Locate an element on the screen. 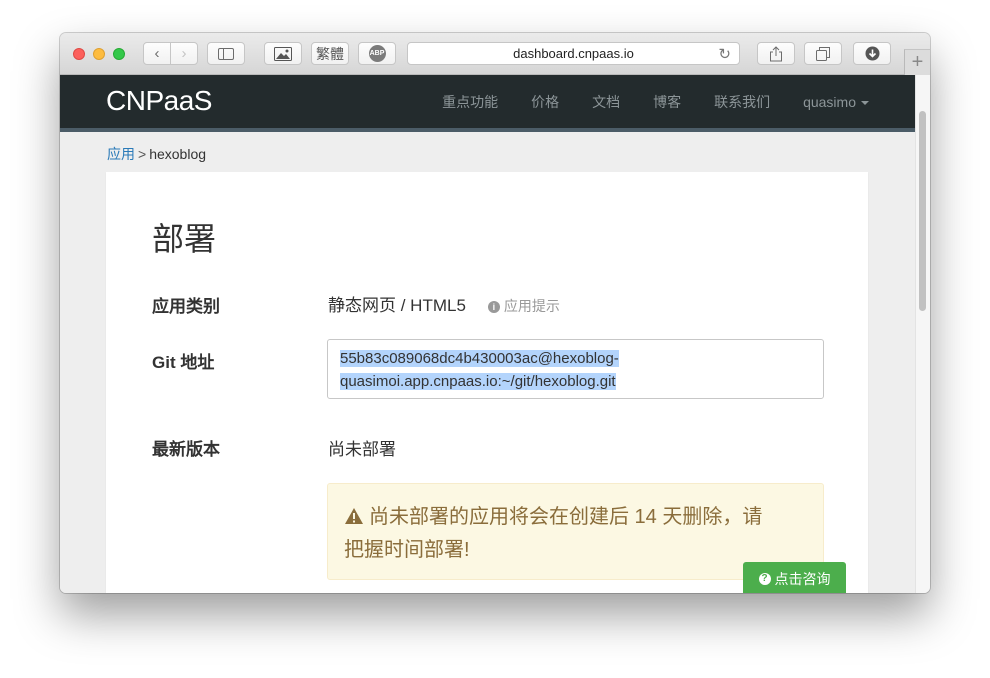 The width and height of the screenshot is (990, 678). plus-icon: + is located at coordinates (917, 62).